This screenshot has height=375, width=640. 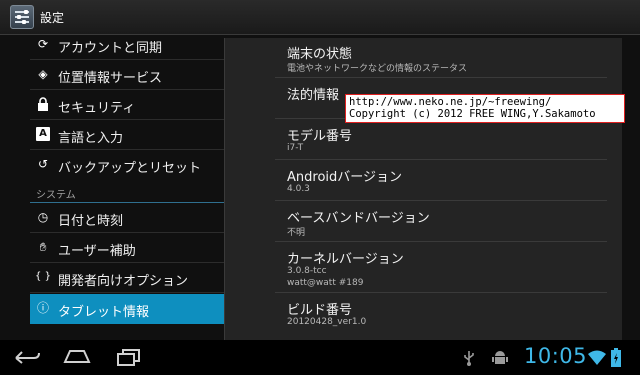 What do you see at coordinates (52, 18) in the screenshot?
I see `page-title: 設定` at bounding box center [52, 18].